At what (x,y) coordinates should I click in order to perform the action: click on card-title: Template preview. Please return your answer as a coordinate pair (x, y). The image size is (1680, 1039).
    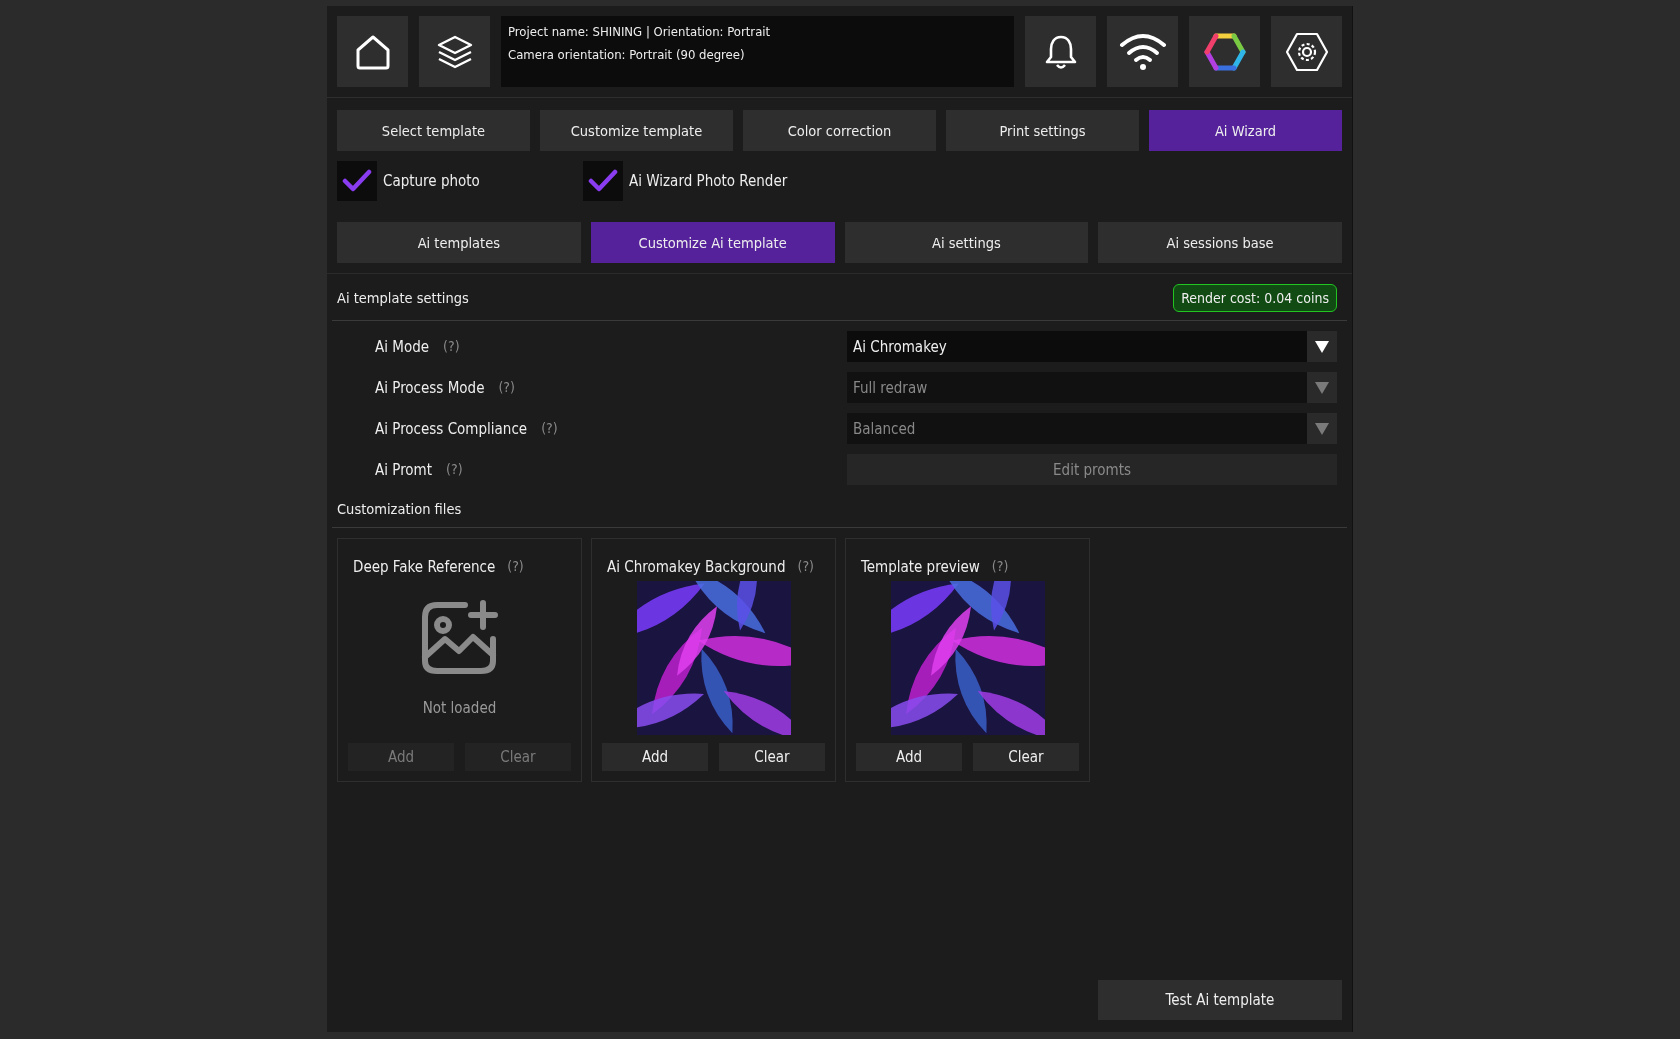
    Looking at the image, I should click on (920, 567).